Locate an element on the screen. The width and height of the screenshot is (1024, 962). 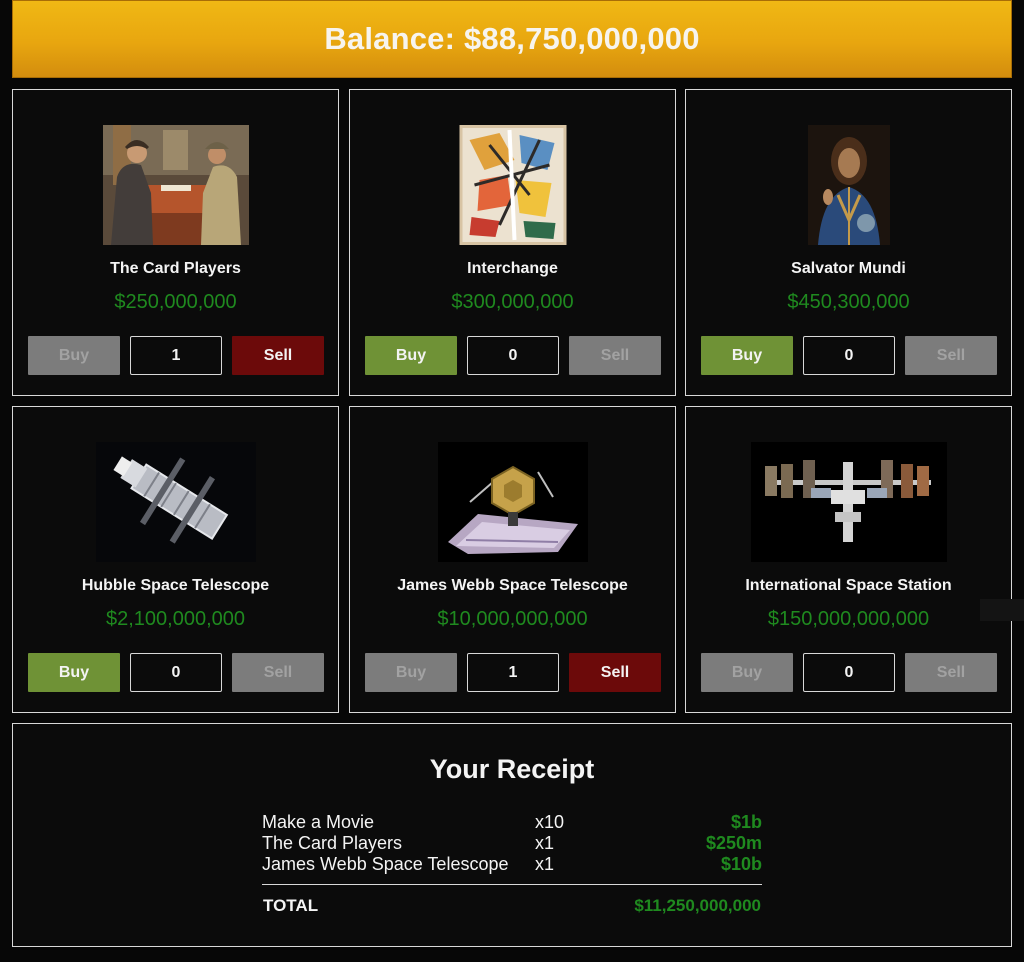
card-players-painting is located at coordinates (175, 185).